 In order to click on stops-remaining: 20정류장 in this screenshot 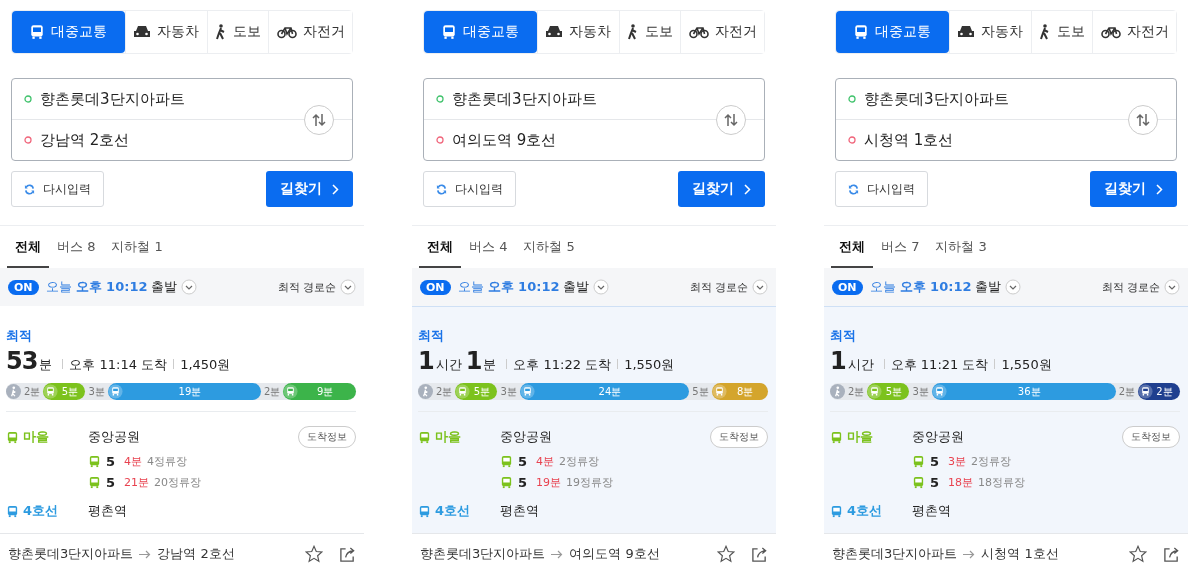, I will do `click(178, 482)`.